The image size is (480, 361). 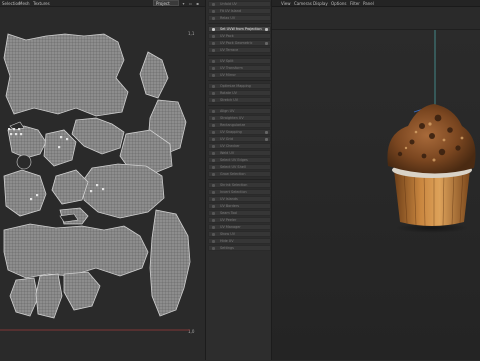 I want to click on viewport-toolbar, so click(x=376, y=18).